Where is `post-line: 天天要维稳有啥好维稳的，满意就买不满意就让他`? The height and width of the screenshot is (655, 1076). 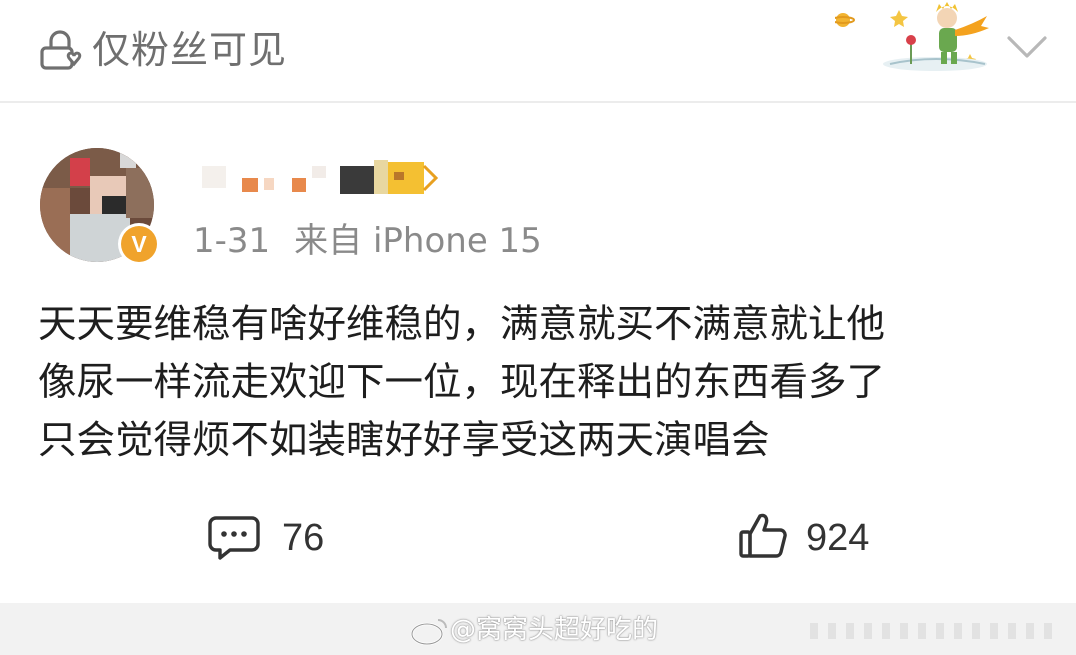 post-line: 天天要维稳有啥好维稳的，满意就买不满意就让他 is located at coordinates (462, 324).